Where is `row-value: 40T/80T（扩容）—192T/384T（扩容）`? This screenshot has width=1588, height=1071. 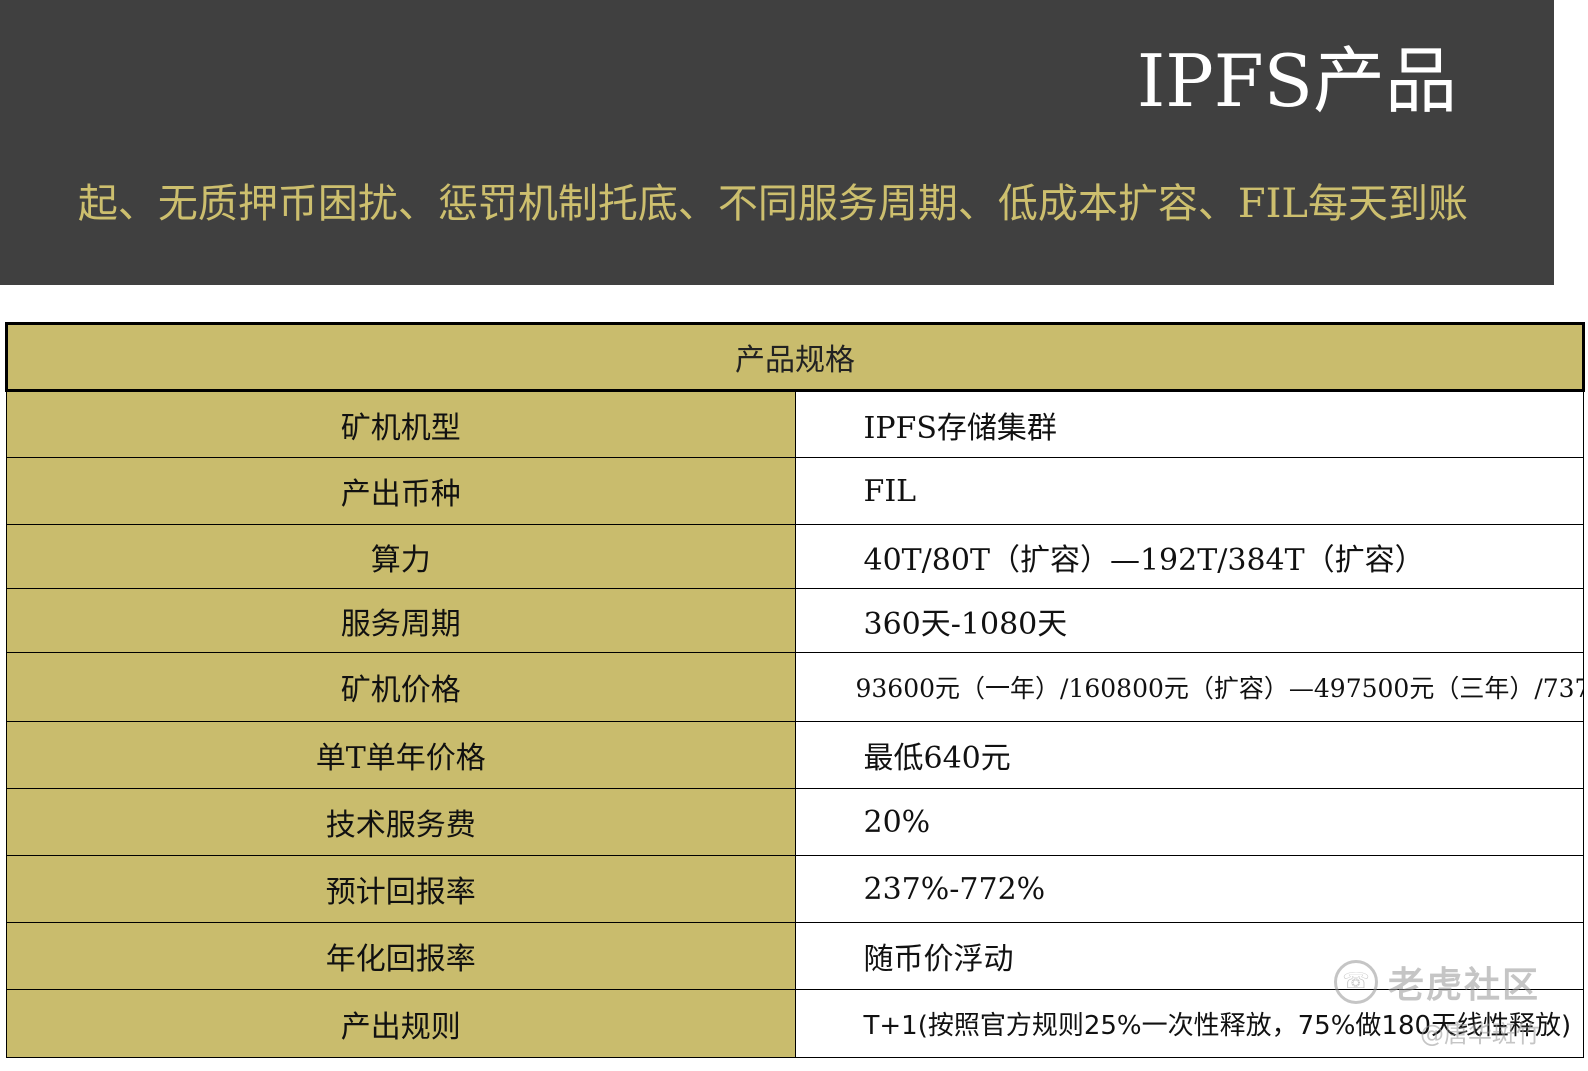
row-value: 40T/80T（扩容）—192T/384T（扩容） is located at coordinates (1189, 556).